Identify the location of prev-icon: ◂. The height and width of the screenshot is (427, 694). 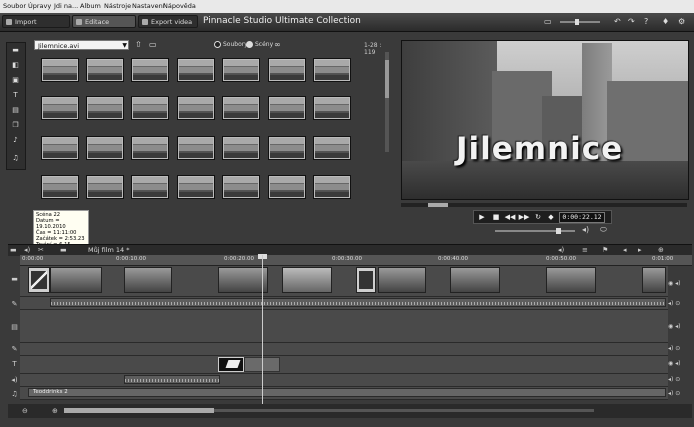
(625, 250).